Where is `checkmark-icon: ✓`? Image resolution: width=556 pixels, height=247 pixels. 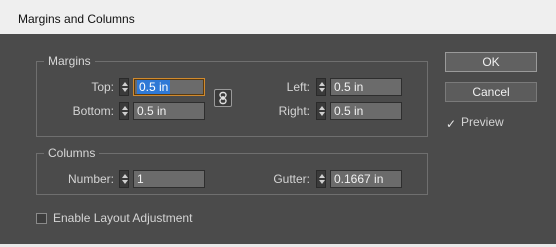
checkmark-icon: ✓ is located at coordinates (451, 124).